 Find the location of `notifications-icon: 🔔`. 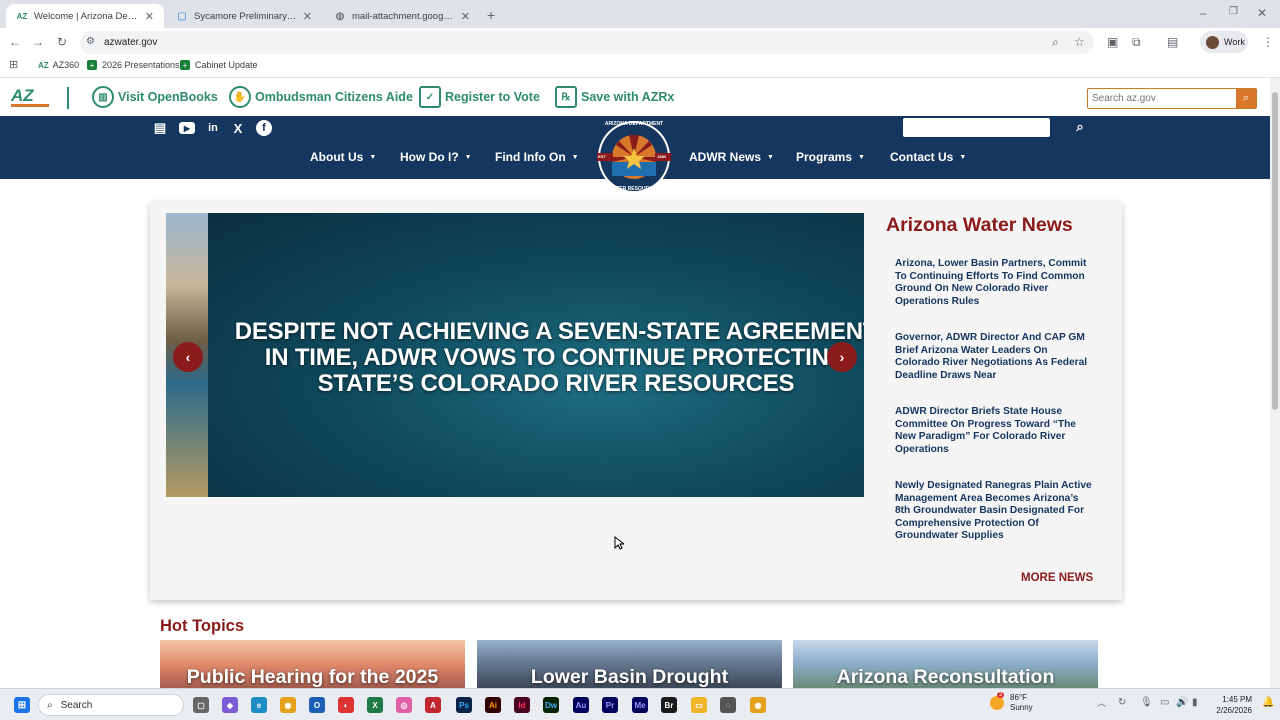

notifications-icon: 🔔 is located at coordinates (1268, 703).